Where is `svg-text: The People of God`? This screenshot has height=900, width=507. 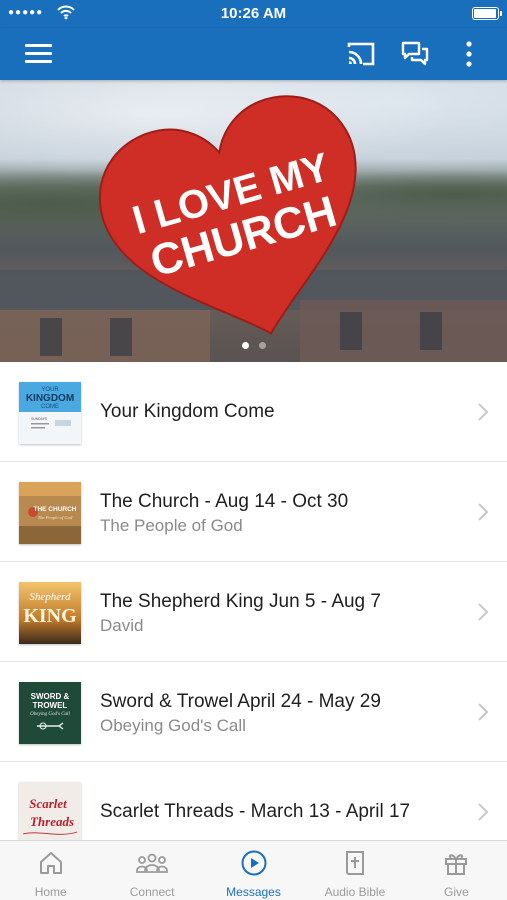 svg-text: The People of God is located at coordinates (55, 517).